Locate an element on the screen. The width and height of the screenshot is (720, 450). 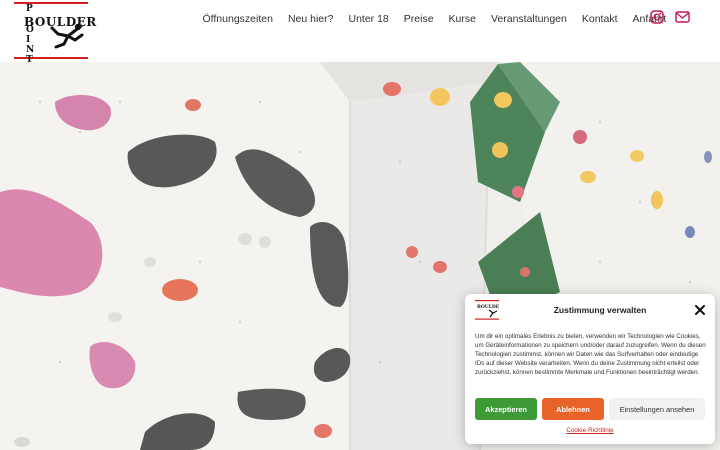
logo-vertical-letters: P O I N T is located at coordinates (30, 34).